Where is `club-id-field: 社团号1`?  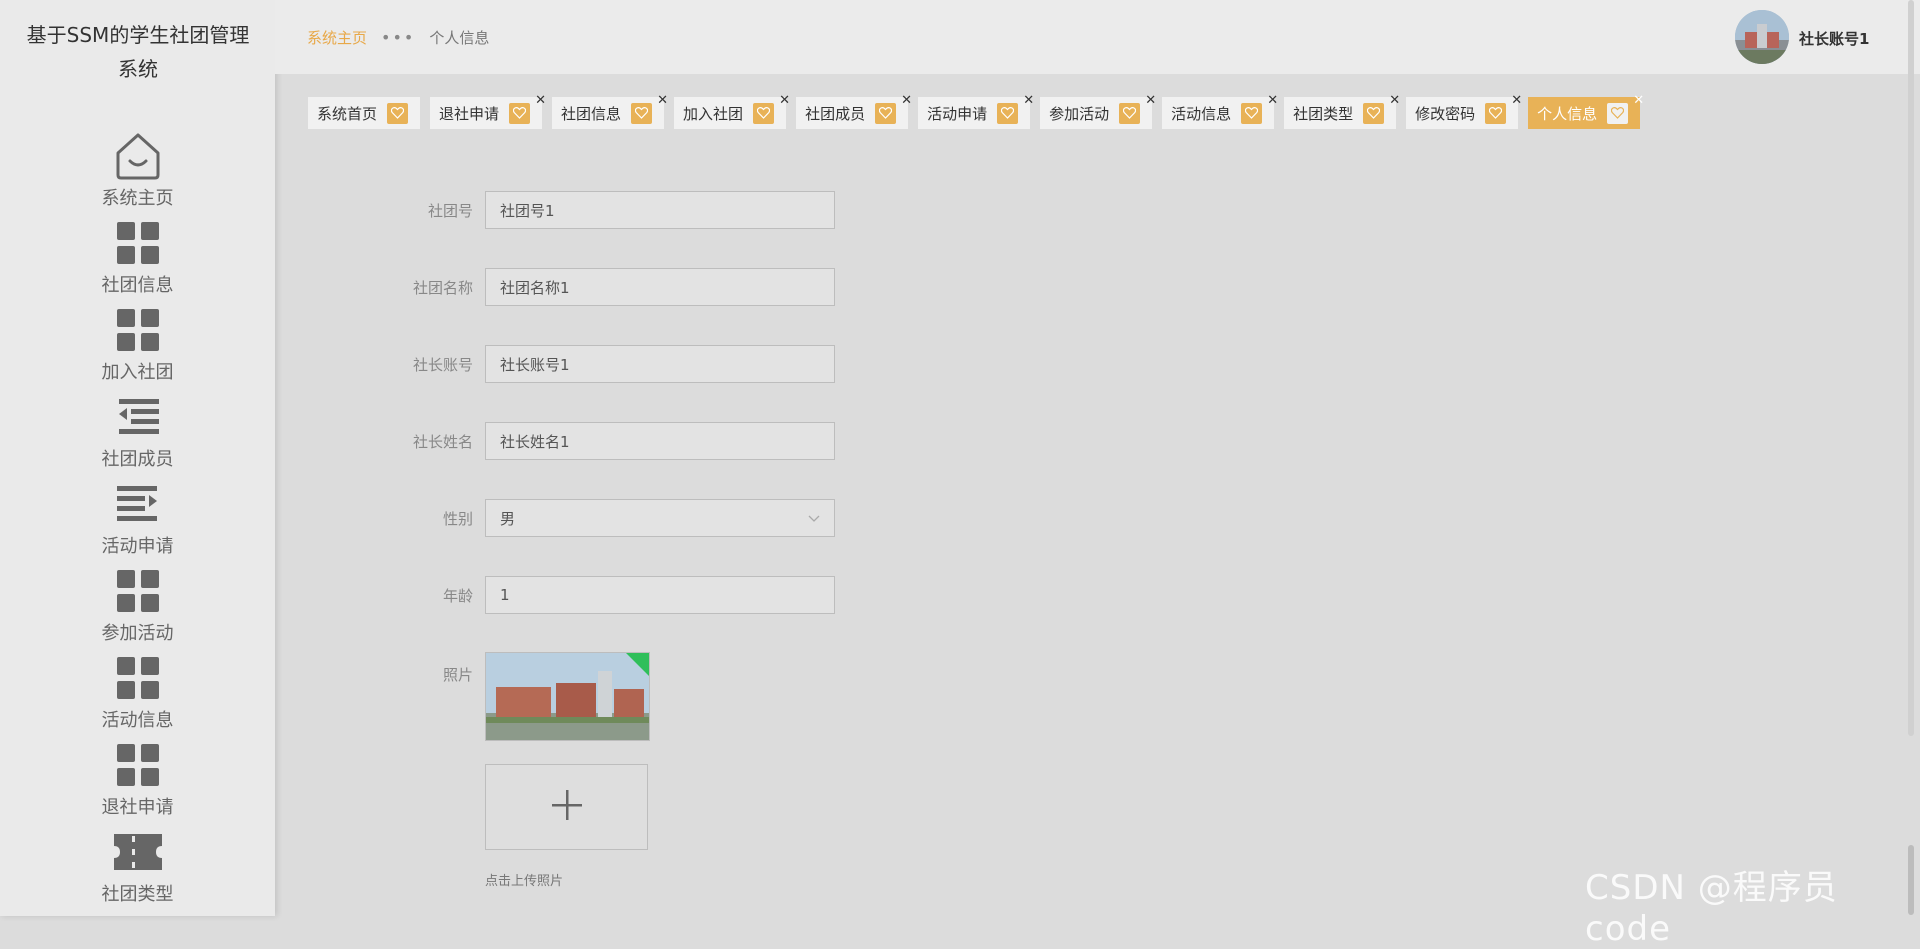
club-id-field: 社团号1 is located at coordinates (660, 210).